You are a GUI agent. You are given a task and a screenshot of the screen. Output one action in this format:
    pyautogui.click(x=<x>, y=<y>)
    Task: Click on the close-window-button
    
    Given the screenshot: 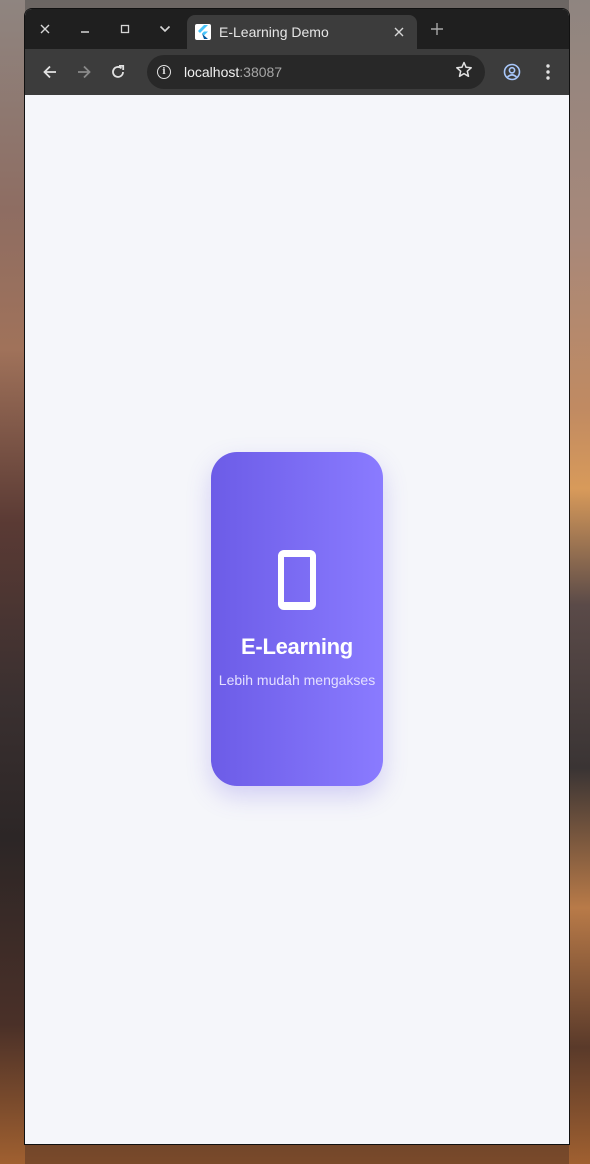 What is the action you would take?
    pyautogui.click(x=45, y=29)
    